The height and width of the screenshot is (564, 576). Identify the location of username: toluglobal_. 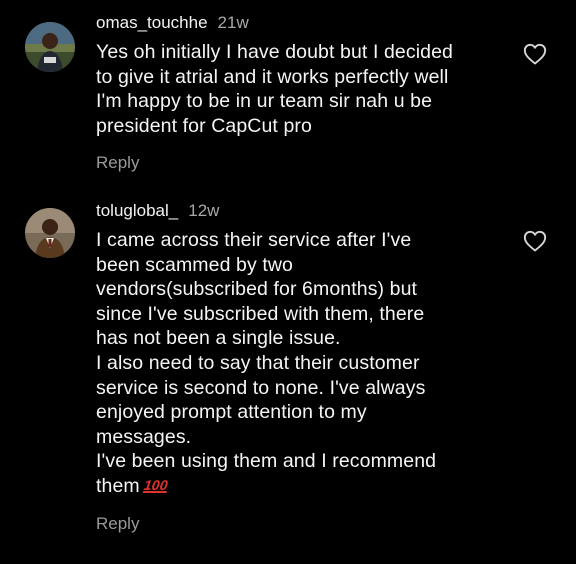
(137, 210).